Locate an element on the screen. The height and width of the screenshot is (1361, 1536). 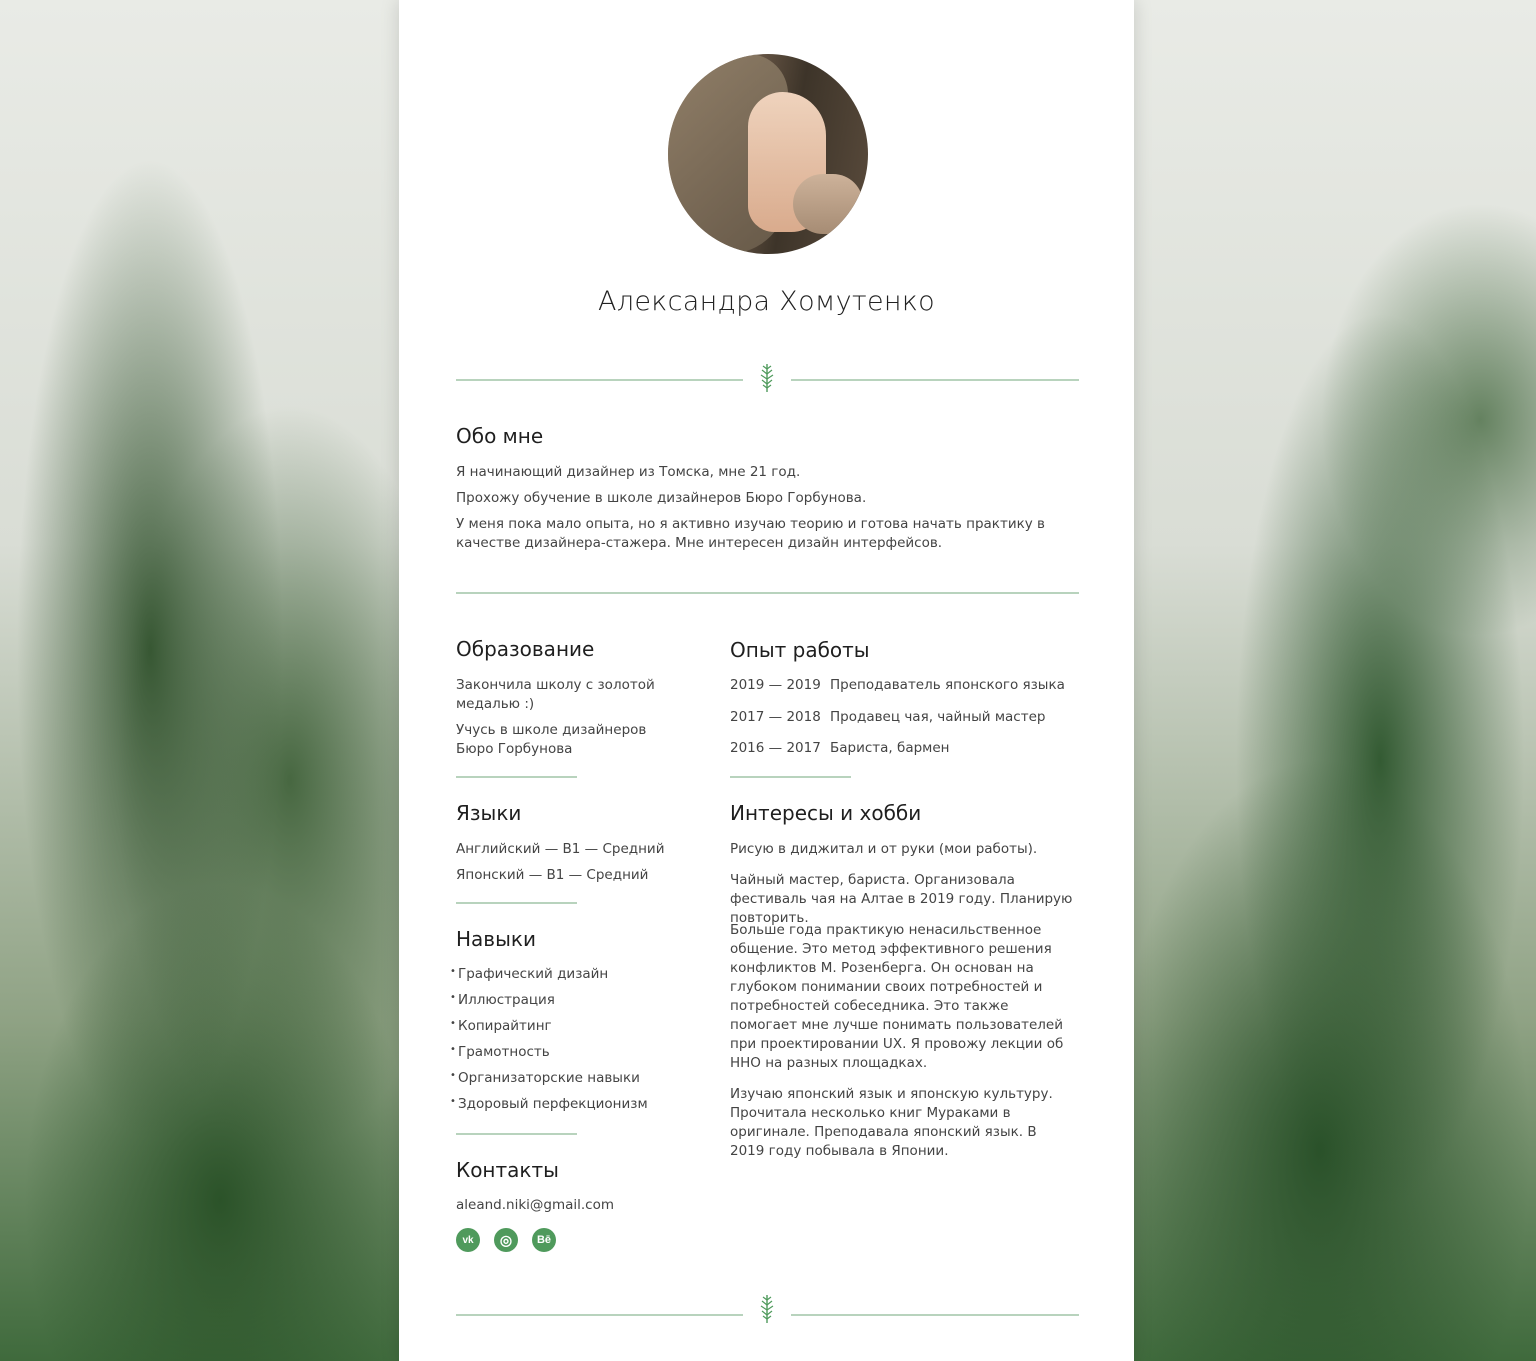
language-item: Английский — B1 — Средний is located at coordinates (560, 849).